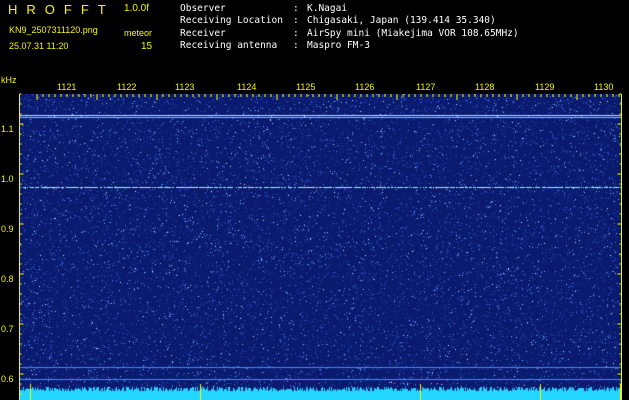 The height and width of the screenshot is (400, 629). Describe the element at coordinates (137, 8) in the screenshot. I see `app-version: 1.0.0f` at that location.